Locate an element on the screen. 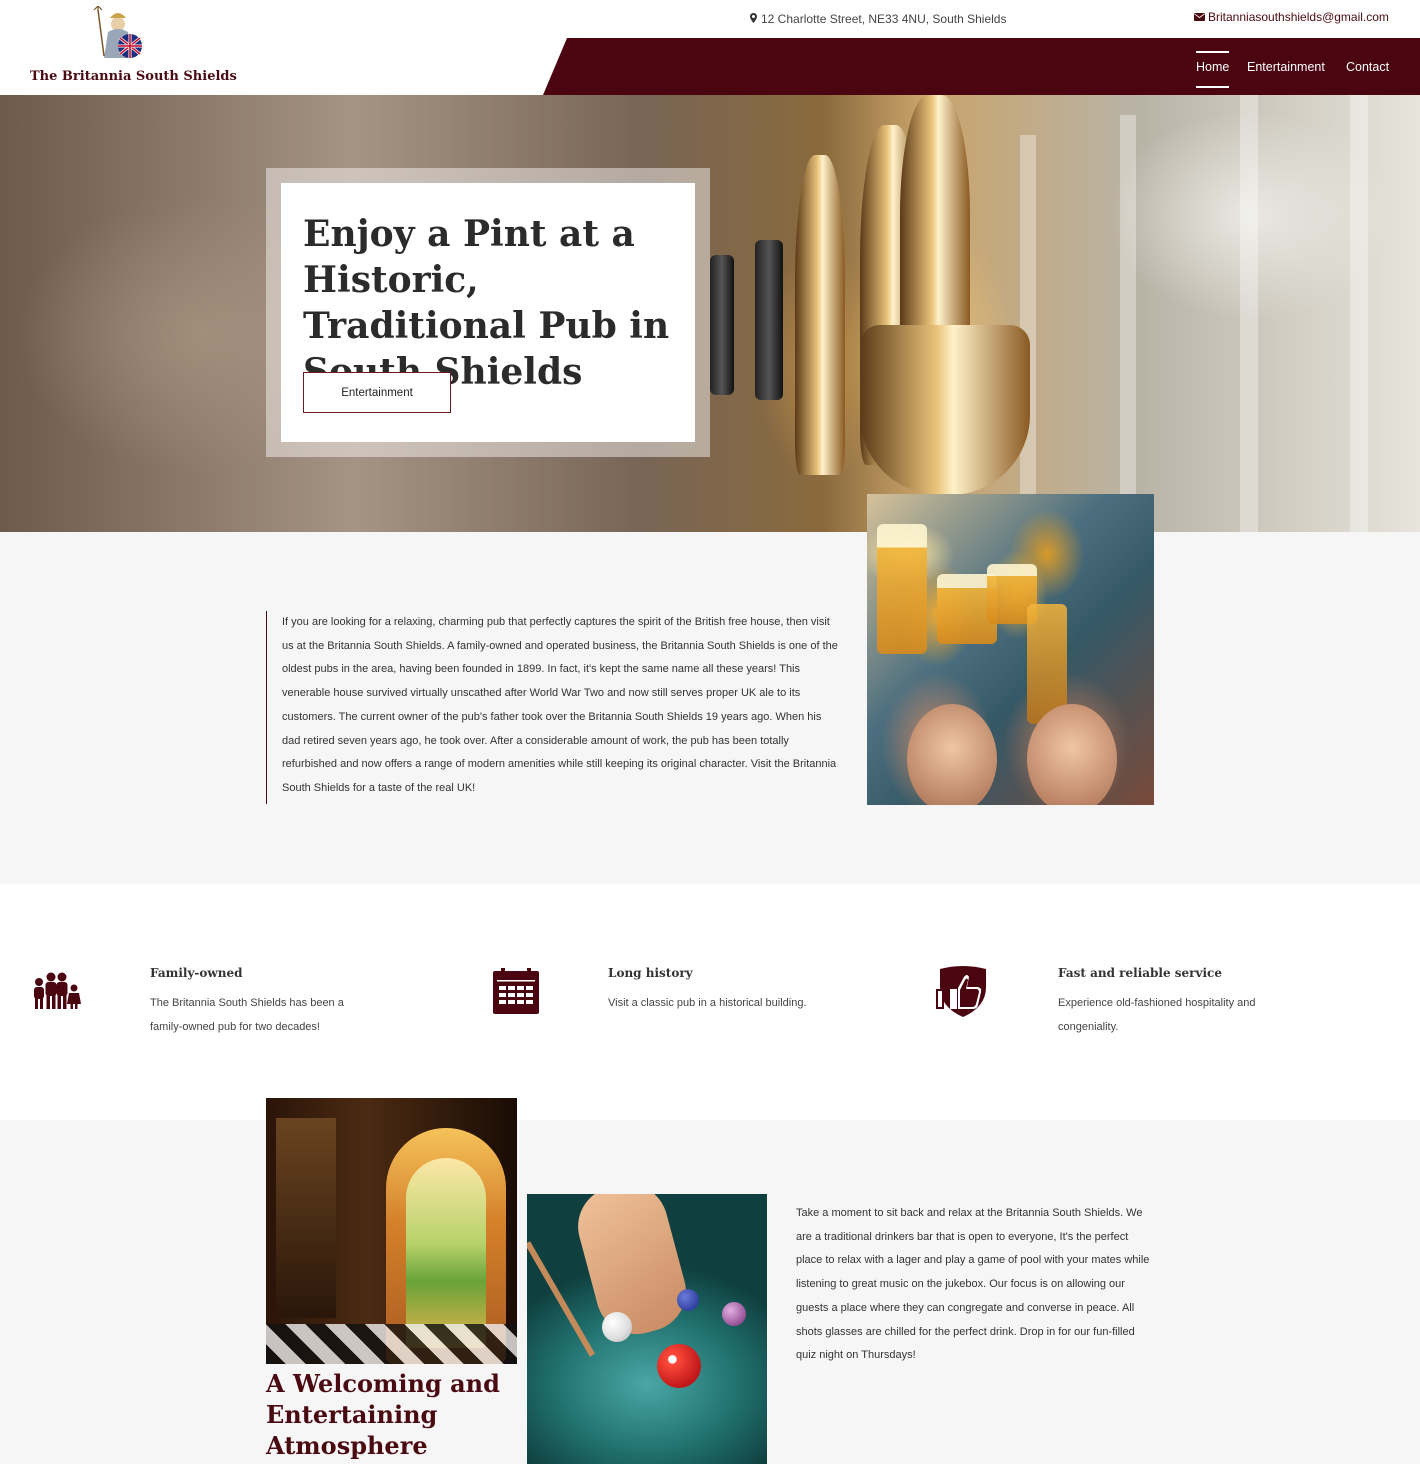  nav-home: Home is located at coordinates (1213, 69).